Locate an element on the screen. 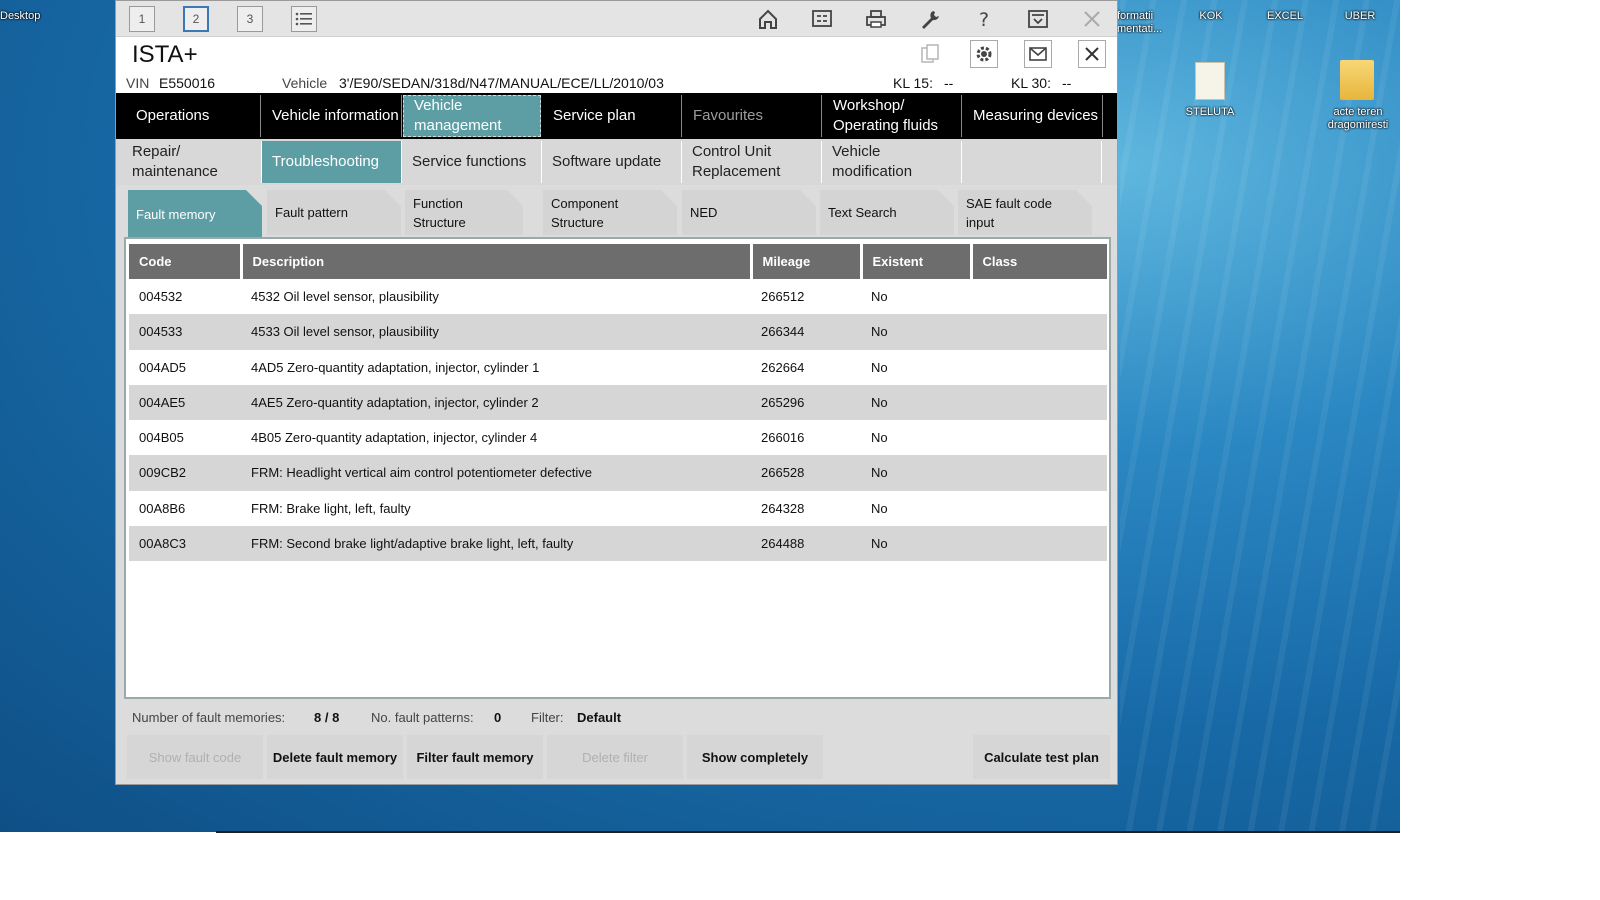 The height and width of the screenshot is (900, 1600). cell-description: FRM: Brake light, left, faulty is located at coordinates (331, 508).